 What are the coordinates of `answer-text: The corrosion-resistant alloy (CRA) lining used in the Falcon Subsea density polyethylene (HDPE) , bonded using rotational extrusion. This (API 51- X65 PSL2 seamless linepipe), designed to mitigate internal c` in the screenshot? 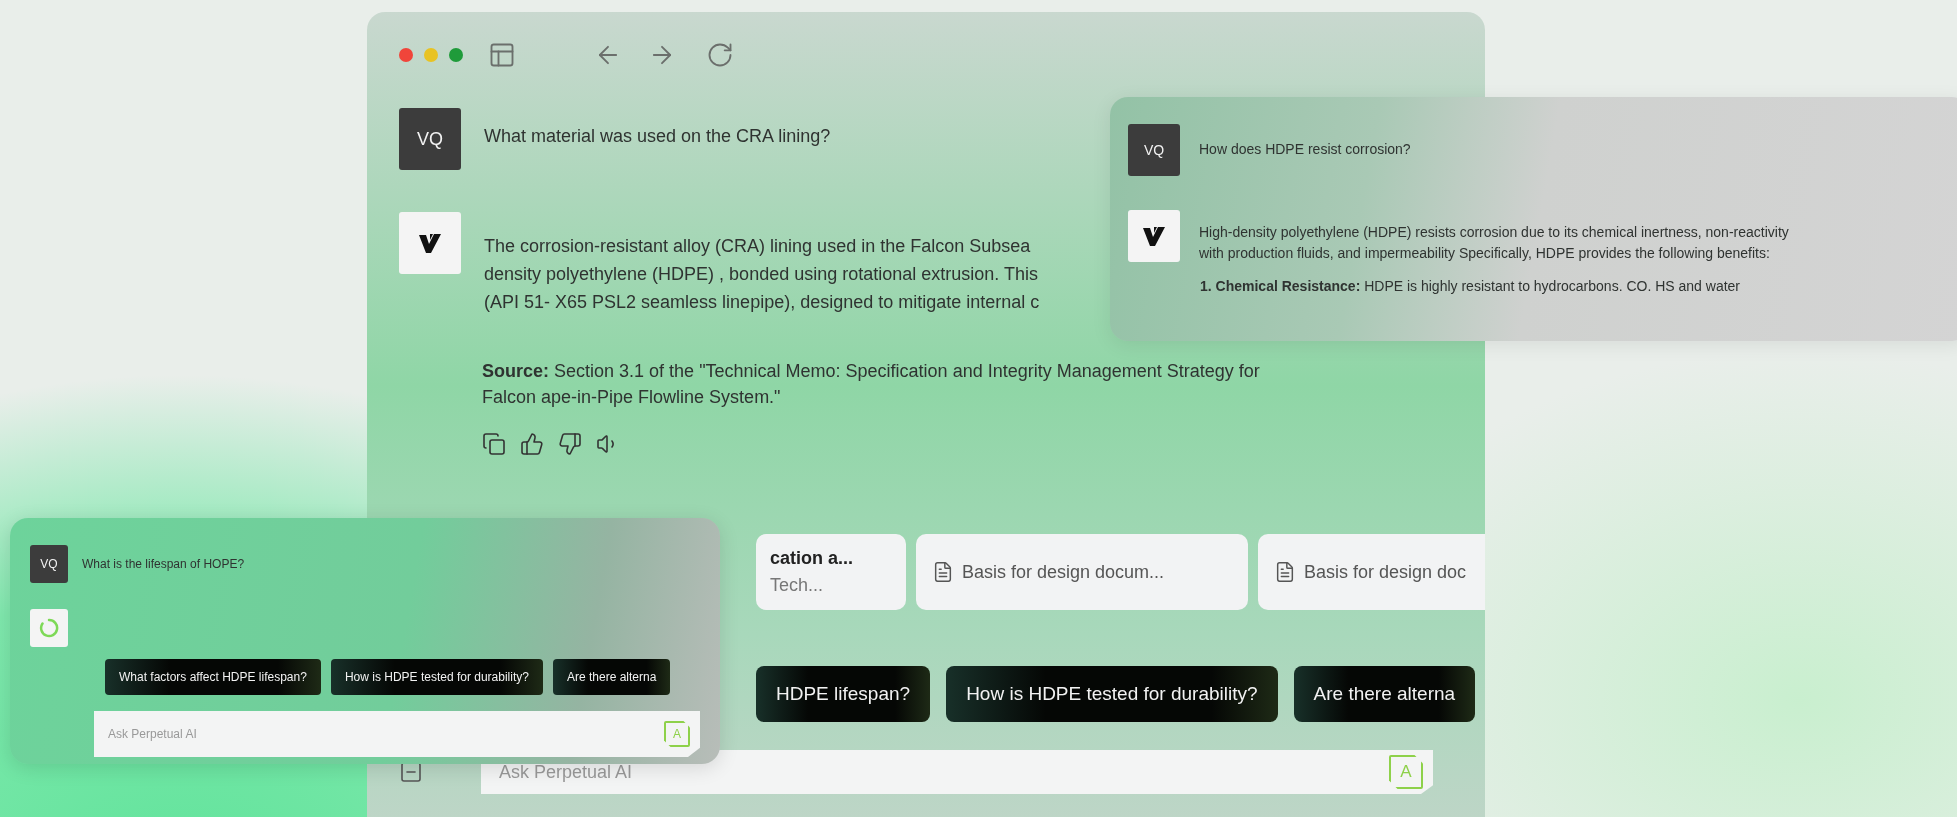 It's located at (762, 274).